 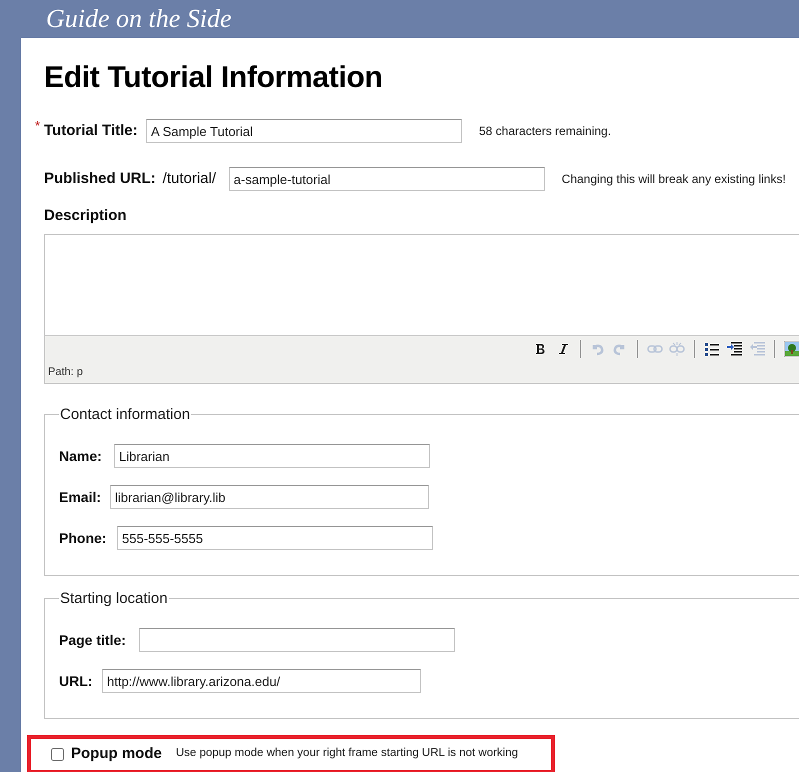 I want to click on characters-remaining: 58 characters remaining., so click(x=545, y=131).